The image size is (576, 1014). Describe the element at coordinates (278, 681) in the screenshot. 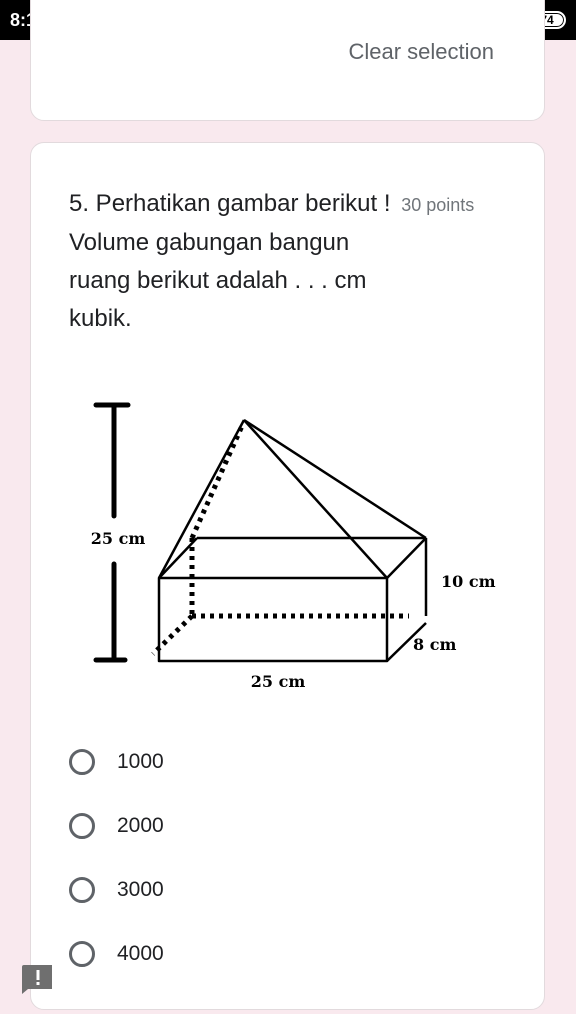

I see `prism-length-label: 25 cm` at that location.